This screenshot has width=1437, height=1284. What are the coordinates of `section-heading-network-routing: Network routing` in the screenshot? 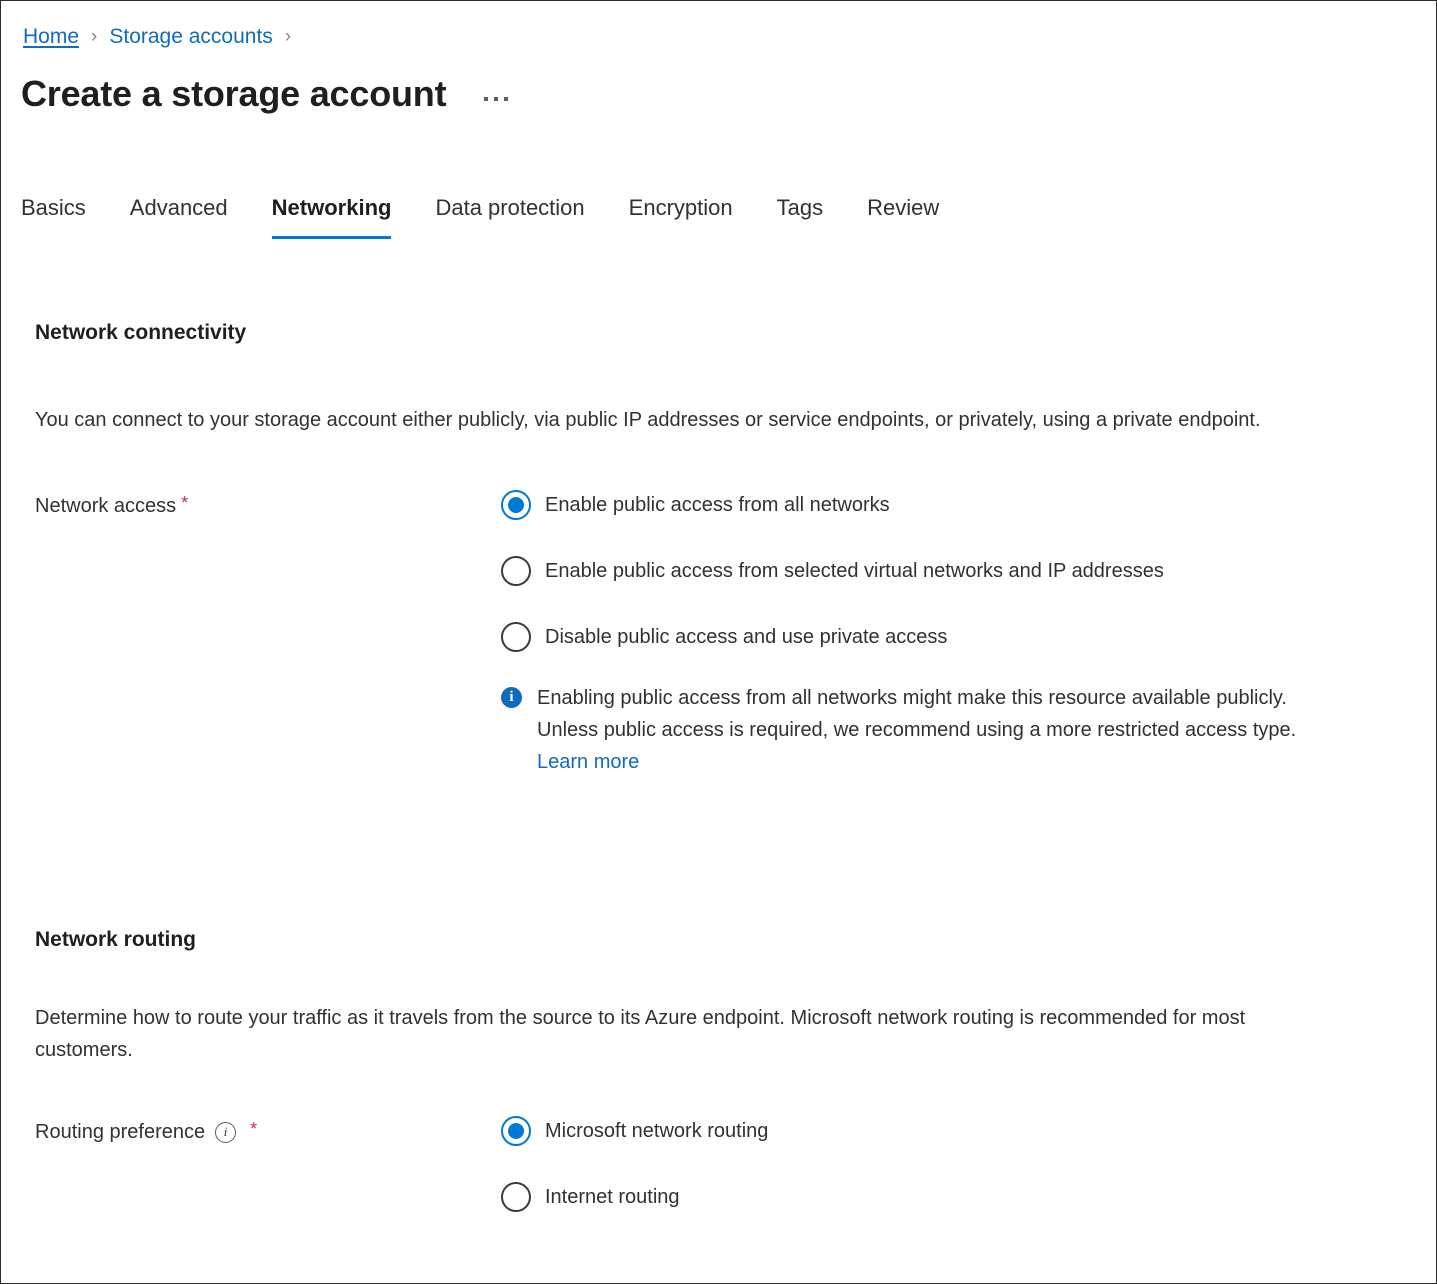 It's located at (115, 939).